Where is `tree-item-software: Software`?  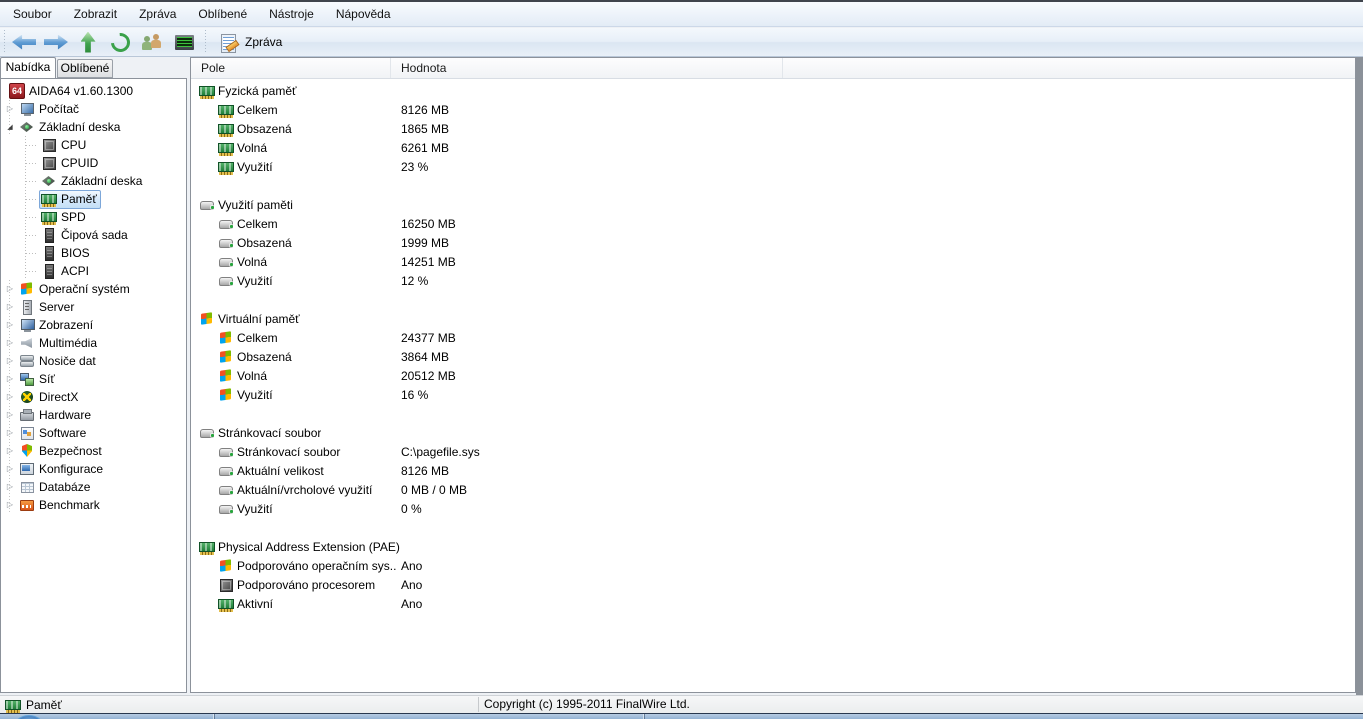 tree-item-software: Software is located at coordinates (93, 433).